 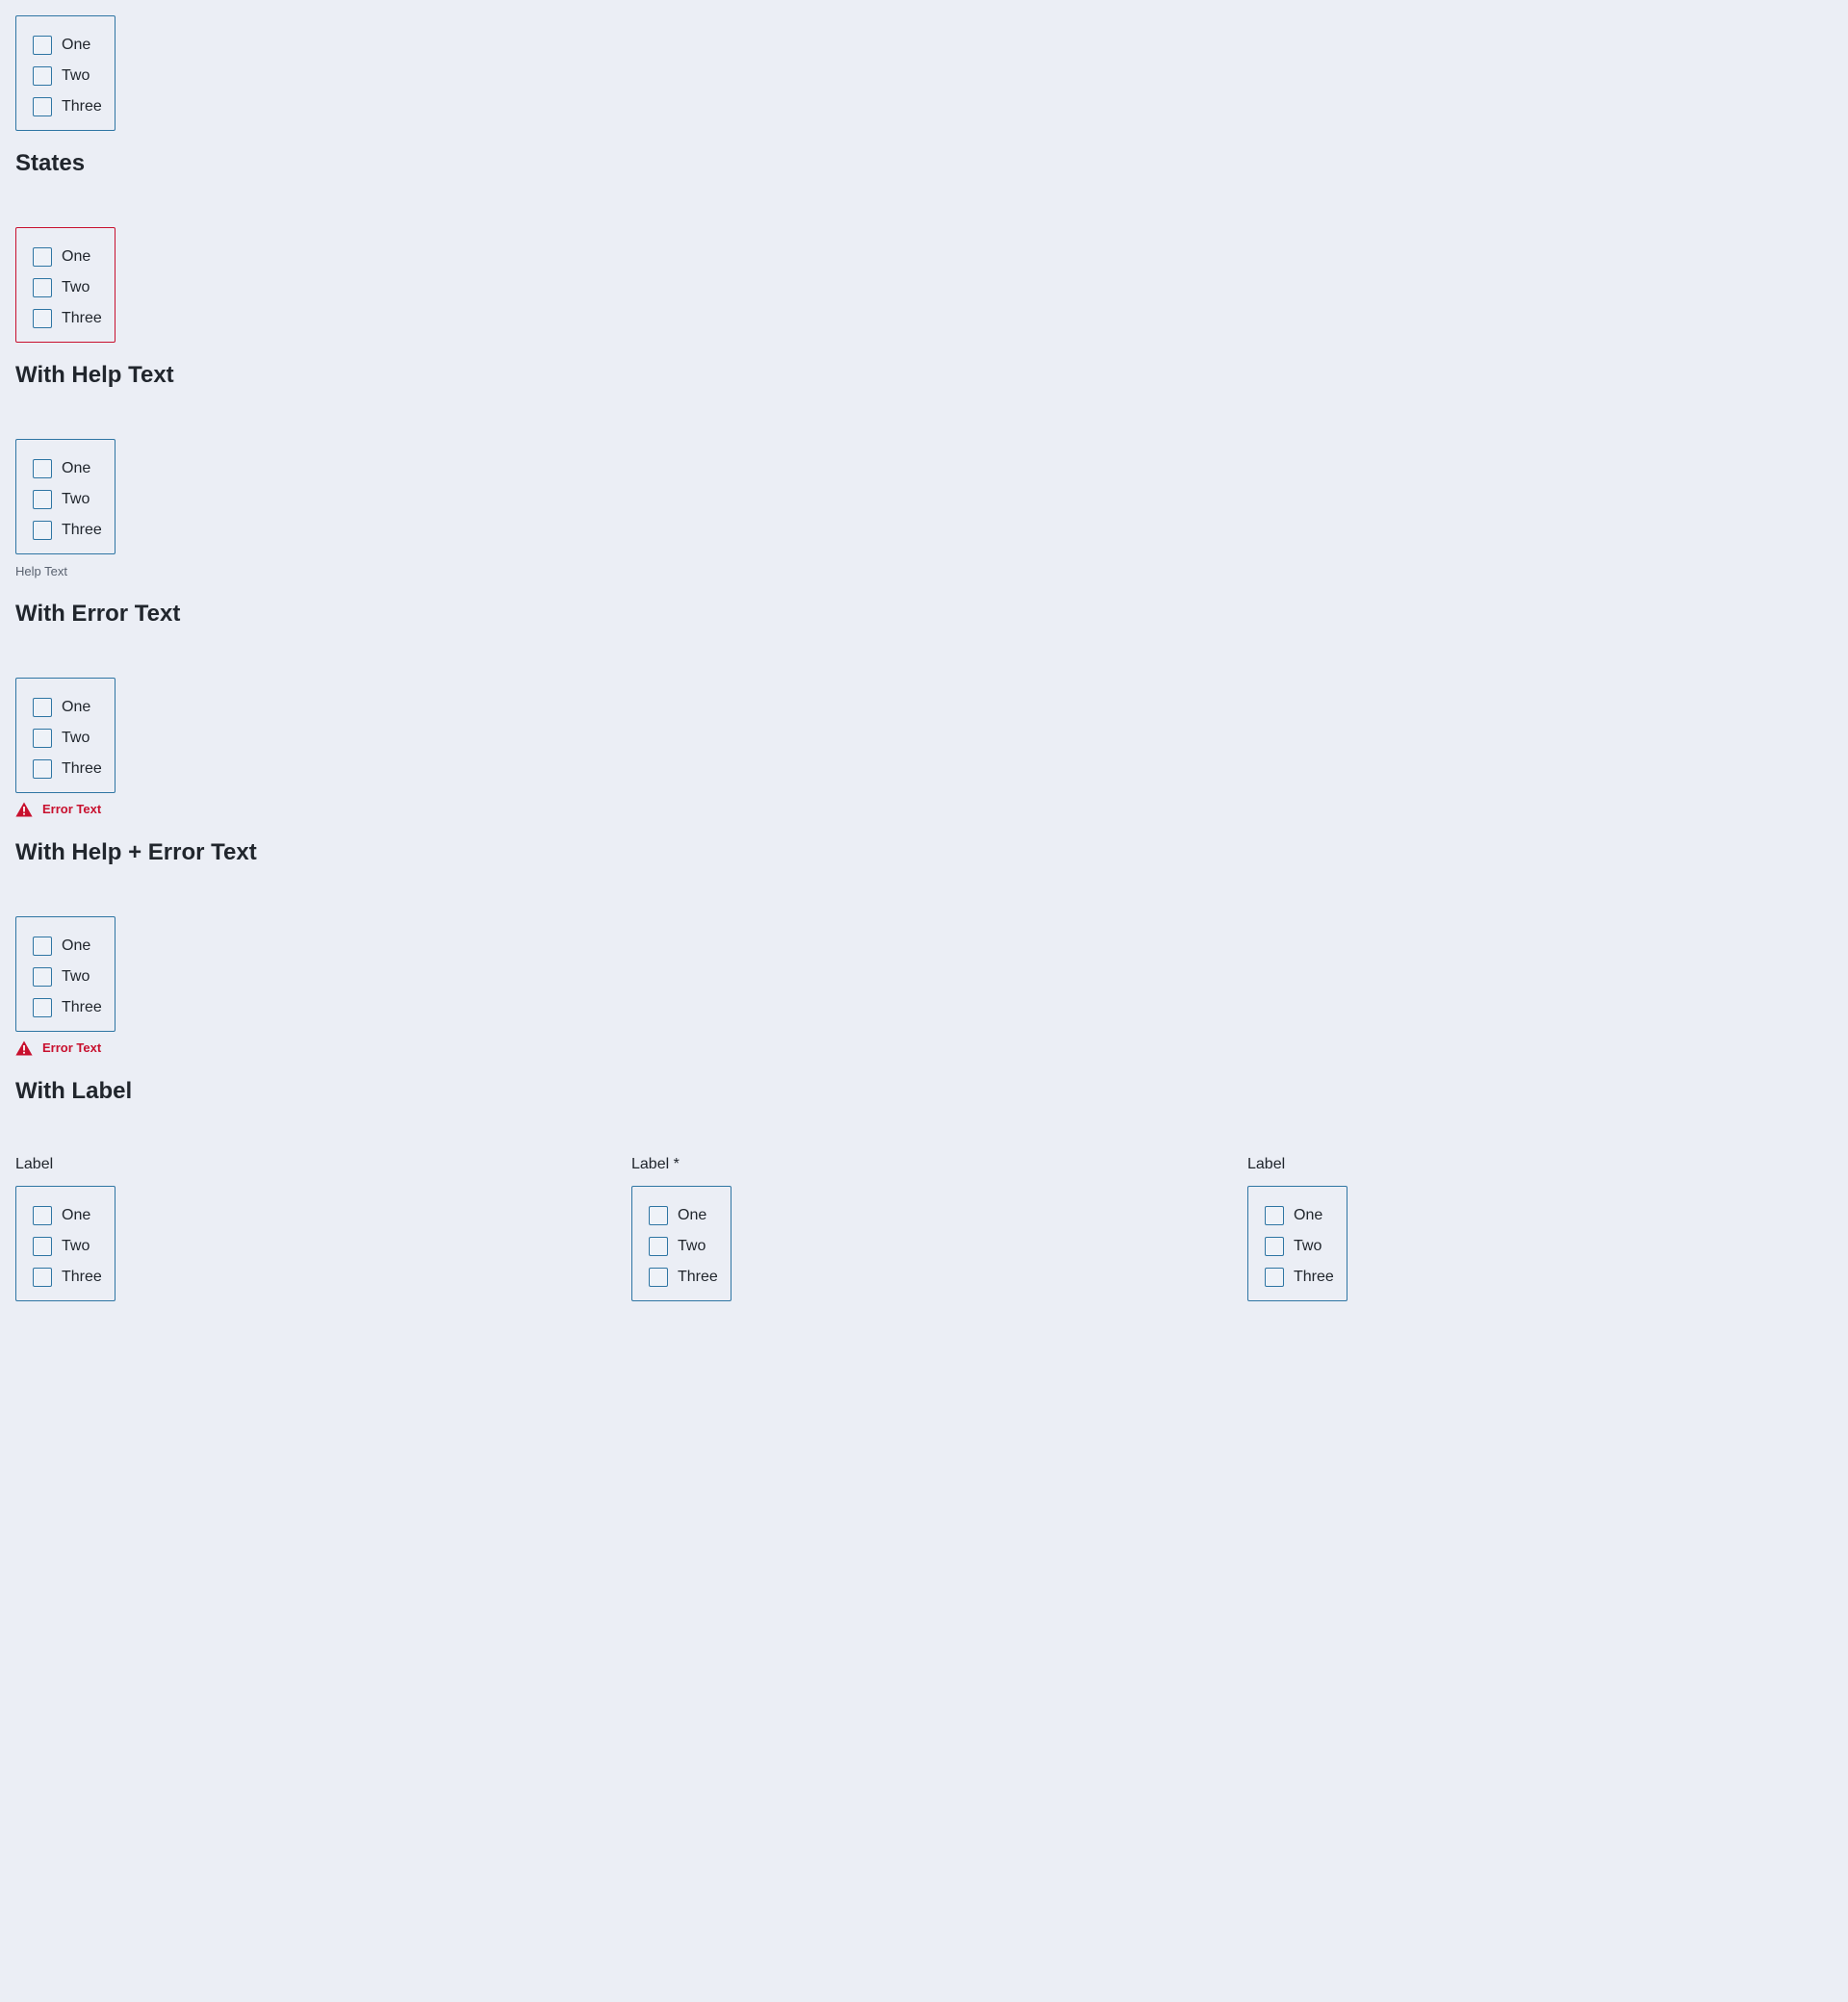 I want to click on checkbox-group-labeled-2: One Two Three, so click(x=681, y=1243).